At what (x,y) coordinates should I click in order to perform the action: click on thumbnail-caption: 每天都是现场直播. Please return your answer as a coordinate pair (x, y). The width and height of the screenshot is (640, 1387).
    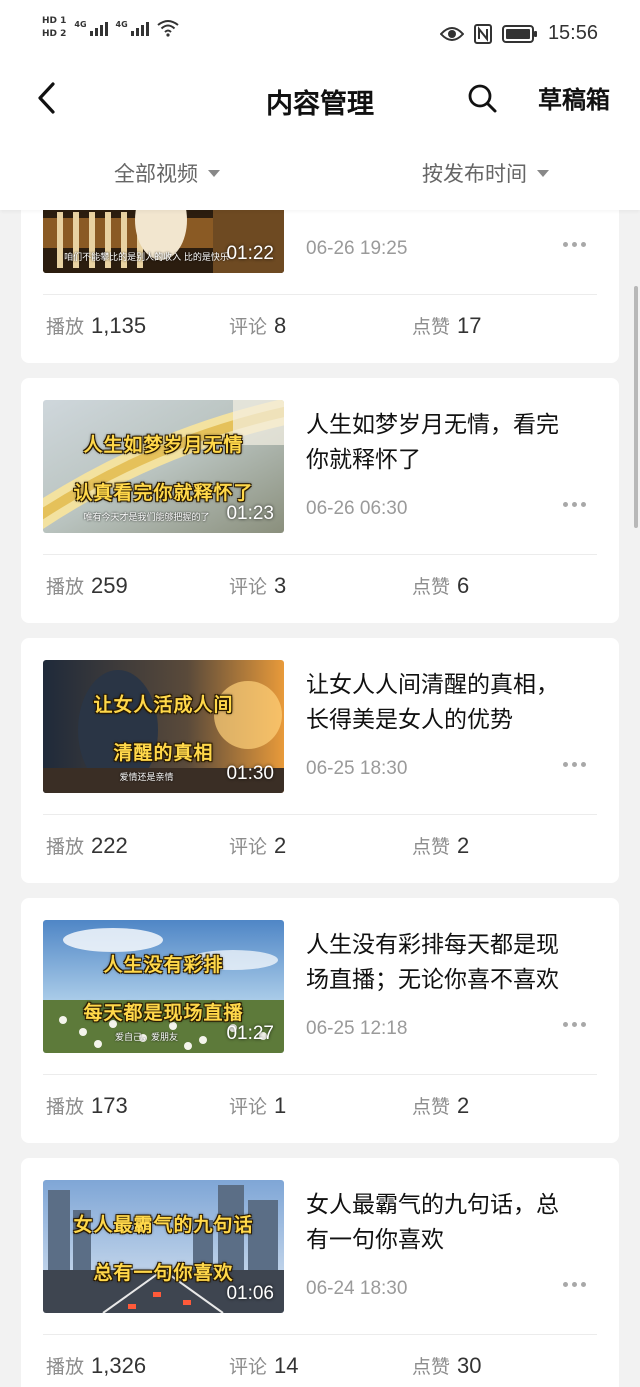
    Looking at the image, I should click on (163, 1013).